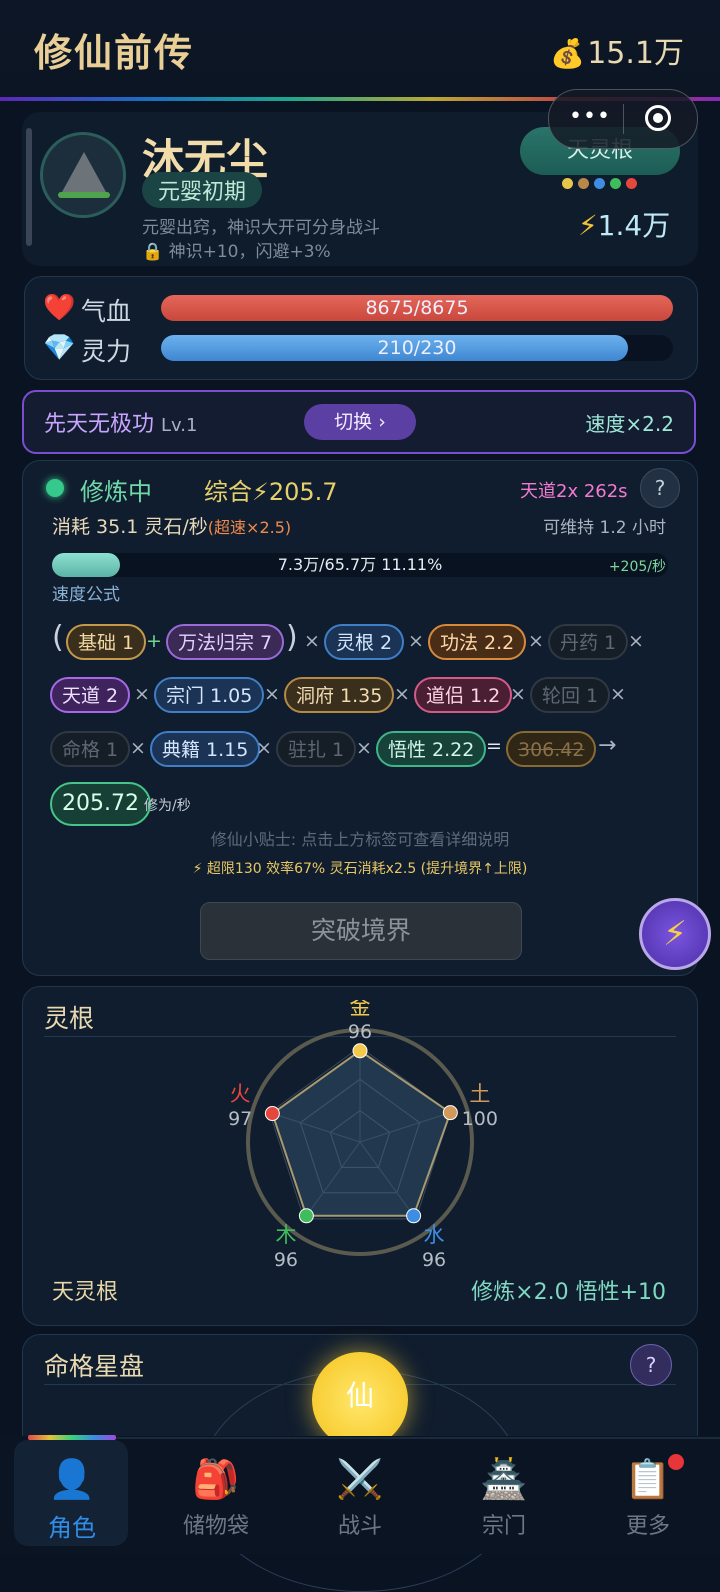 The width and height of the screenshot is (720, 1592). Describe the element at coordinates (90, 695) in the screenshot. I see `tag-tiandao: 天道 2` at that location.